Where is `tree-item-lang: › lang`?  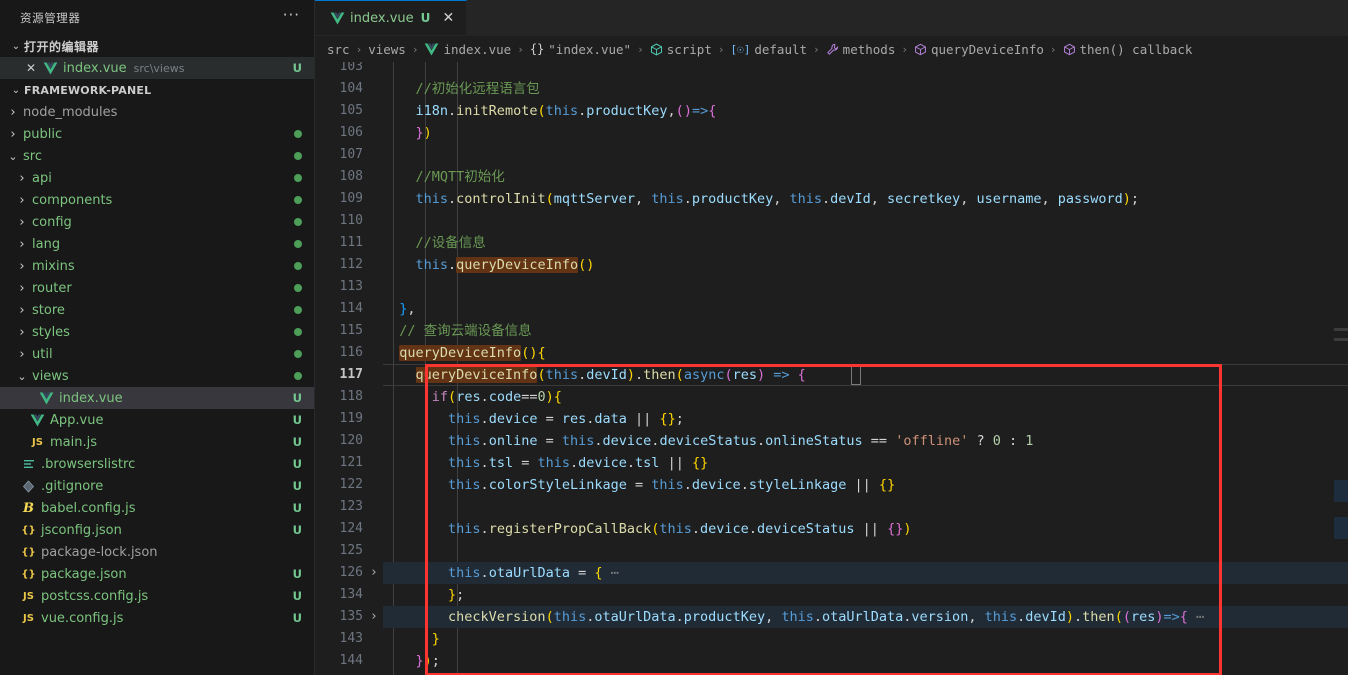
tree-item-lang: › lang is located at coordinates (157, 244).